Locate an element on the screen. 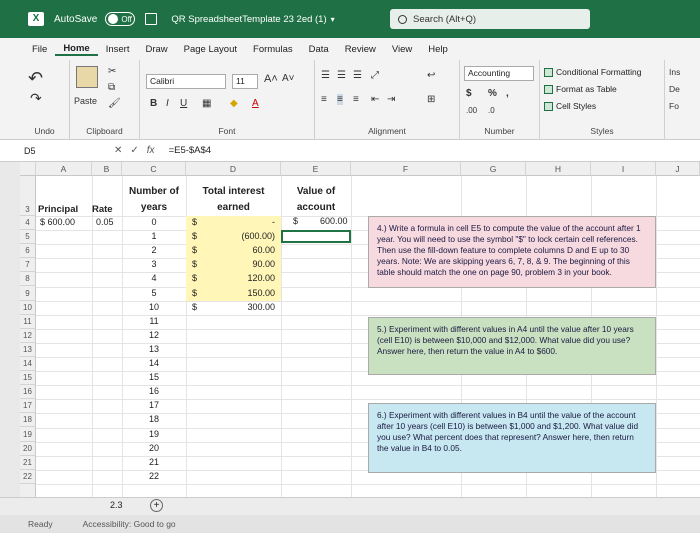  borders-icon: ▦ is located at coordinates (206, 103).